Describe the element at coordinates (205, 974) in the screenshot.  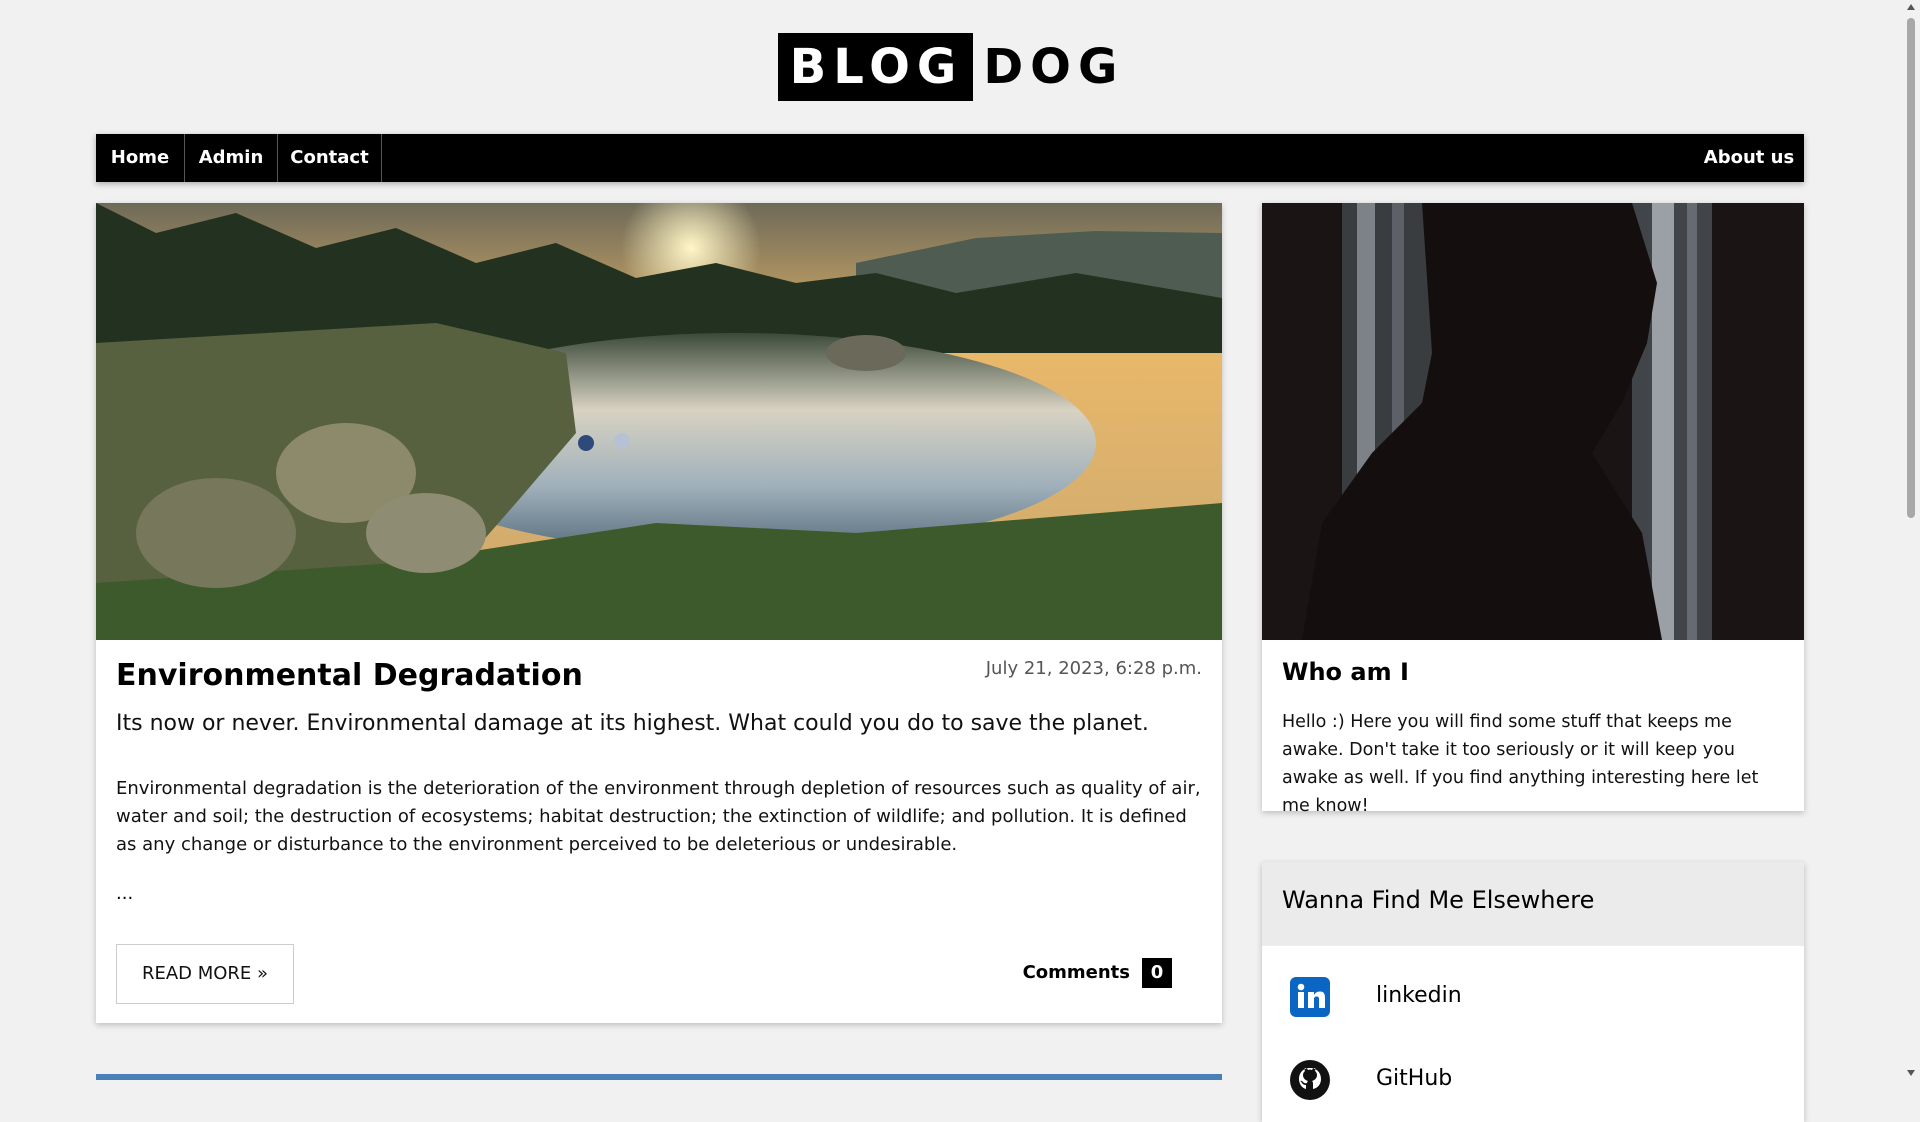
I see `read-more-button: READ MORE »` at that location.